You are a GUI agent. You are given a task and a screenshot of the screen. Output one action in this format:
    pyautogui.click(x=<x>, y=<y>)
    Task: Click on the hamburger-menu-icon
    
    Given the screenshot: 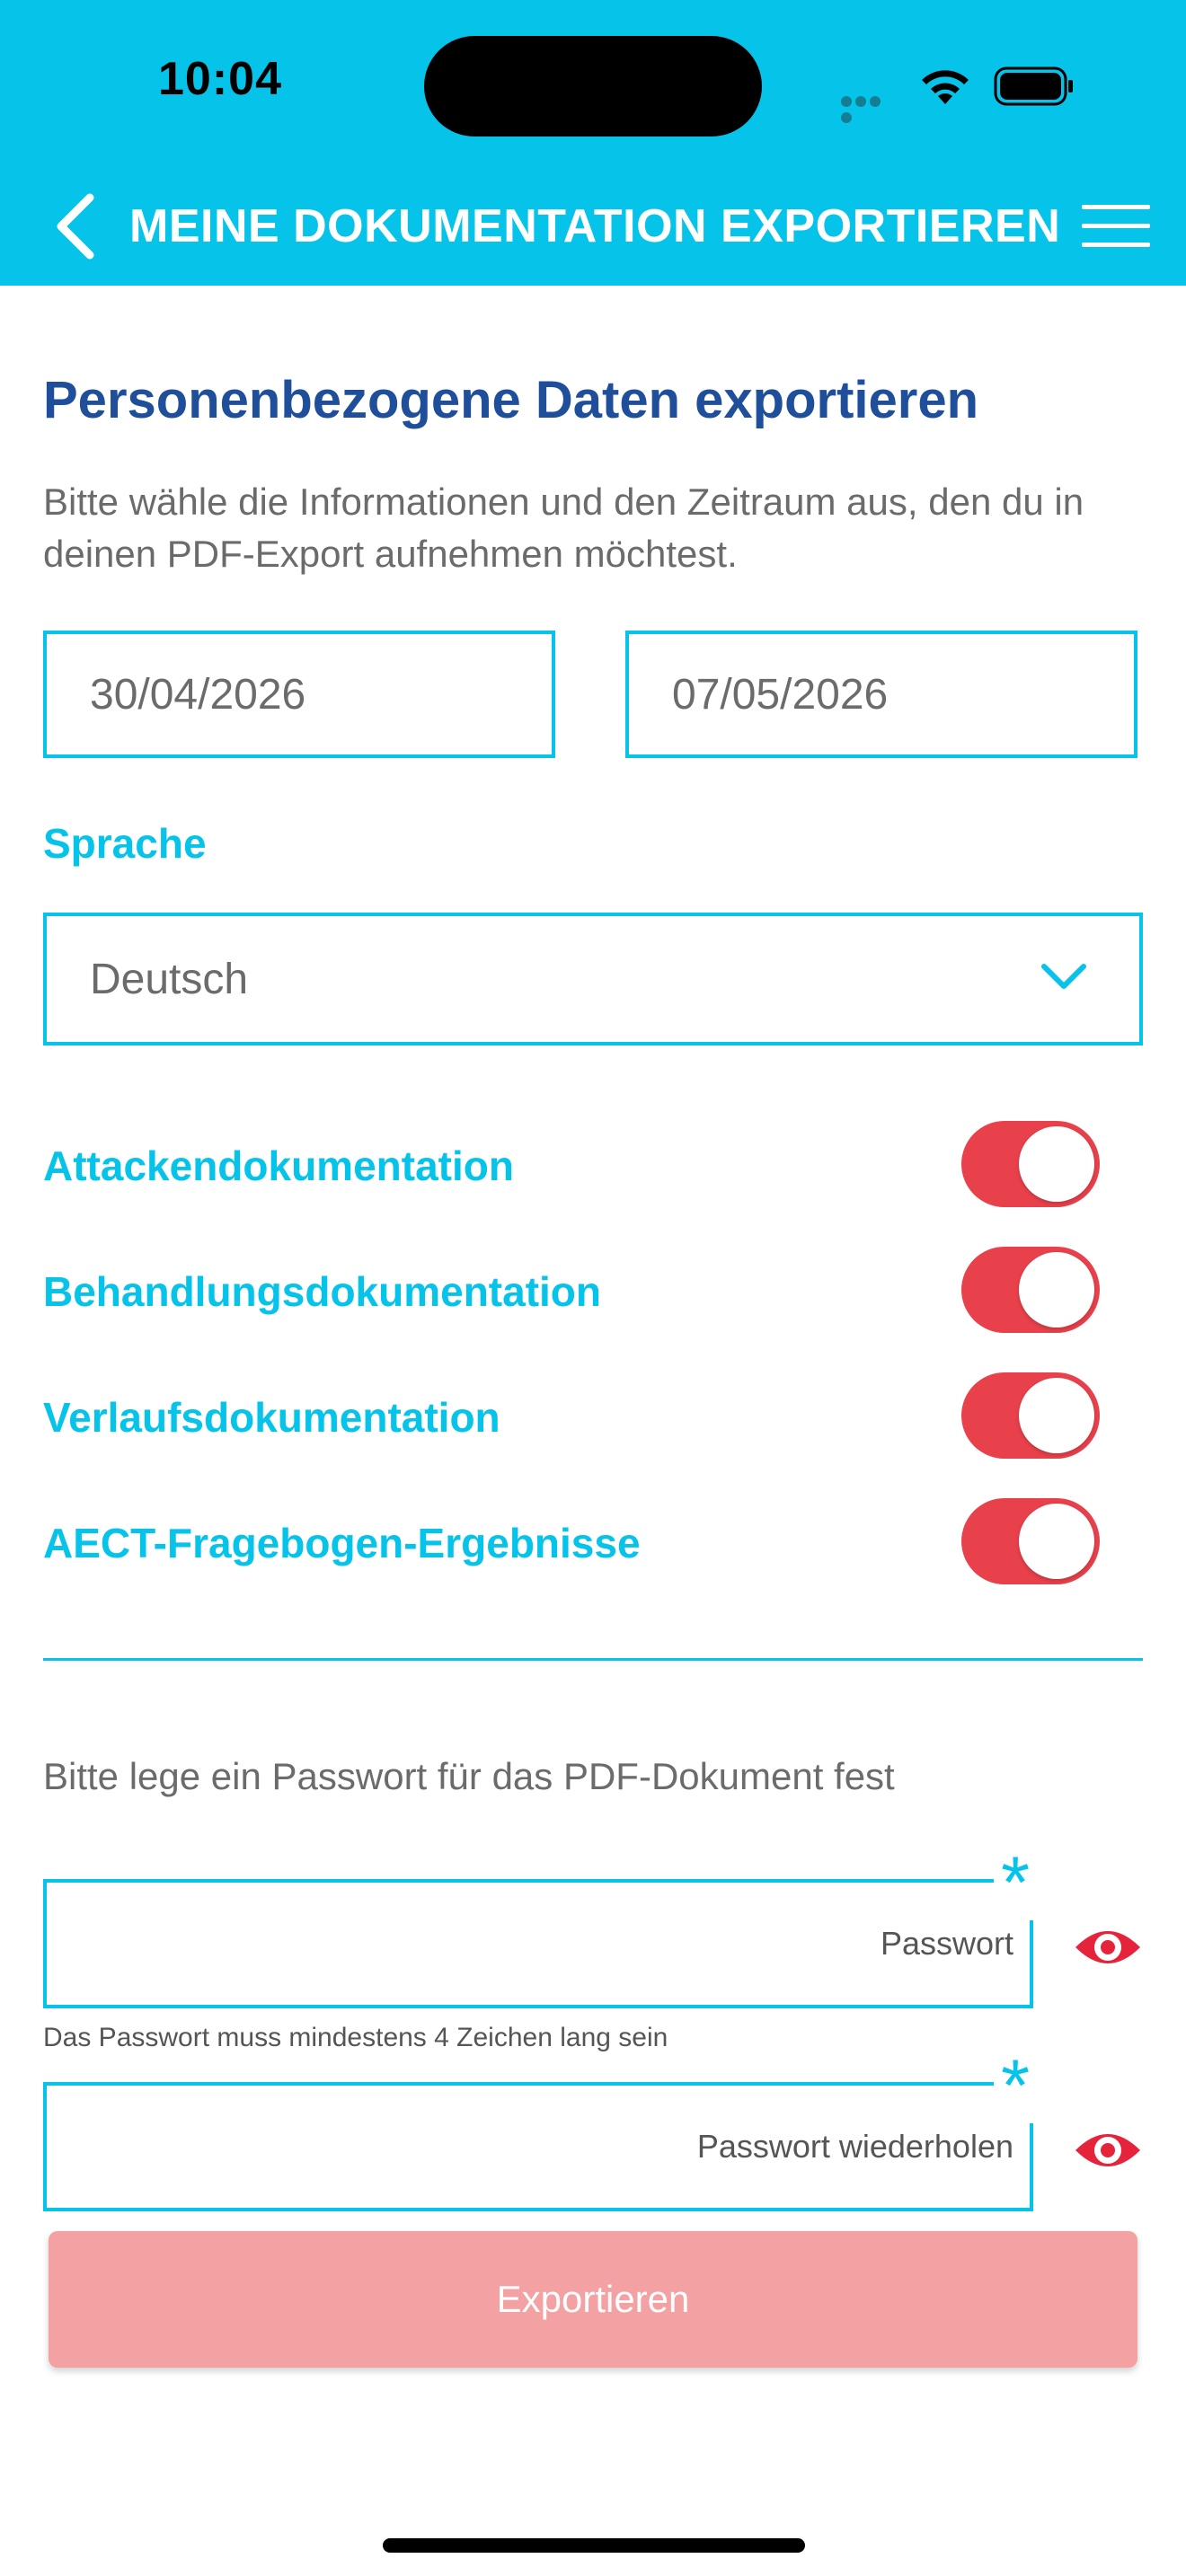 What is the action you would take?
    pyautogui.click(x=1116, y=226)
    